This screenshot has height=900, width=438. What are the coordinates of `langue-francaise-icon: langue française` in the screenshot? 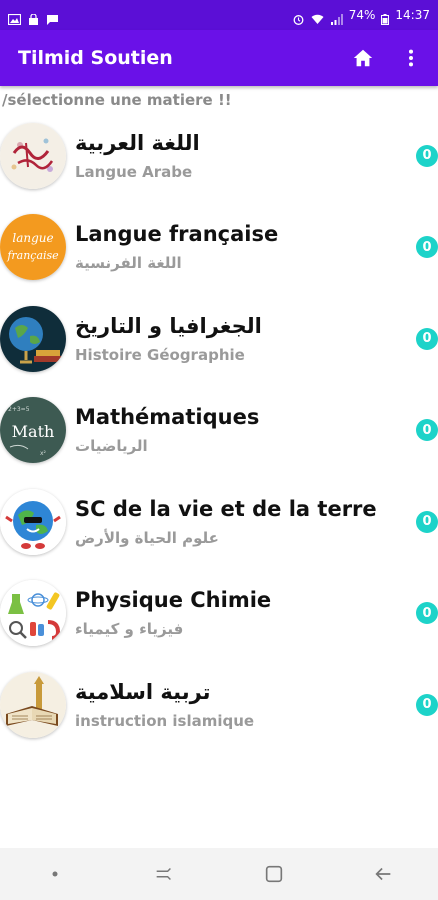 It's located at (33, 247).